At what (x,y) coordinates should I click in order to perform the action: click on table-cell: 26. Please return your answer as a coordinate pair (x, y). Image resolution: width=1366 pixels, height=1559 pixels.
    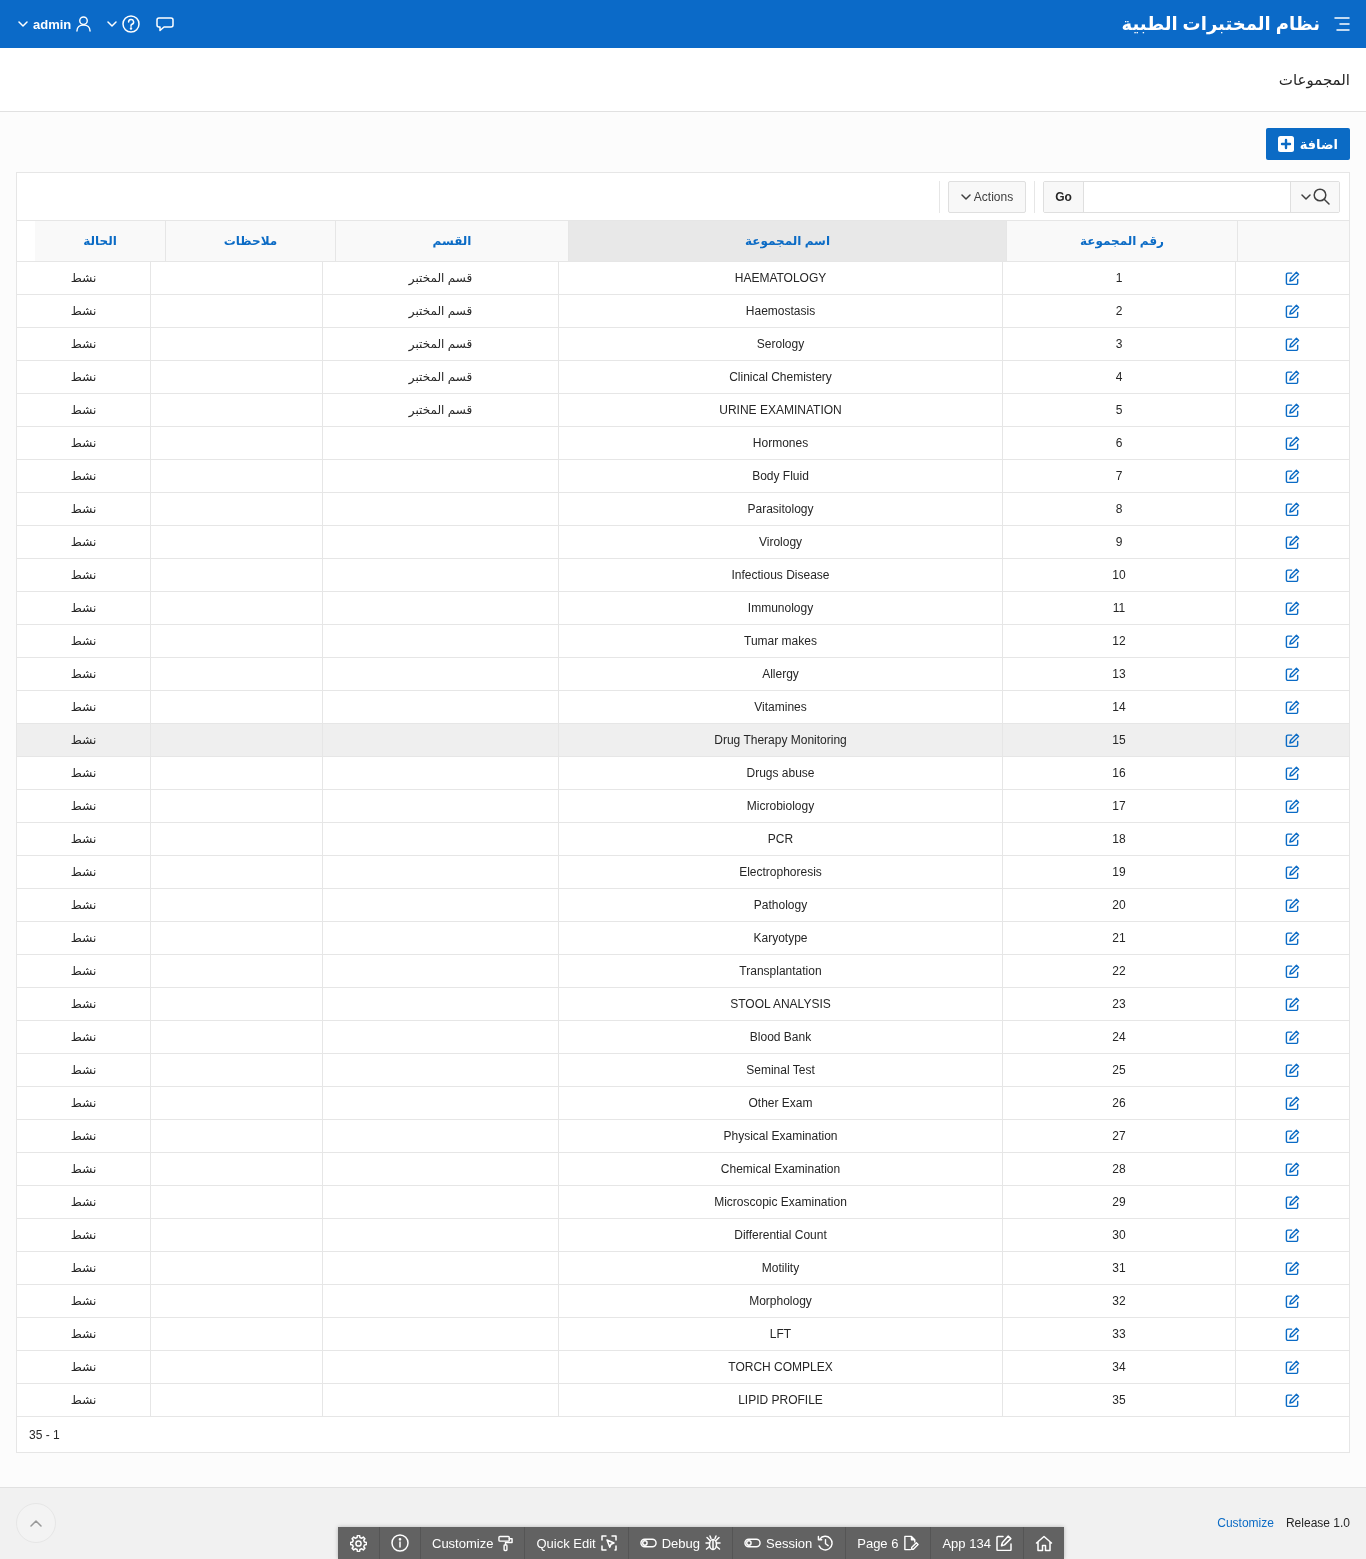
    Looking at the image, I should click on (1118, 1103).